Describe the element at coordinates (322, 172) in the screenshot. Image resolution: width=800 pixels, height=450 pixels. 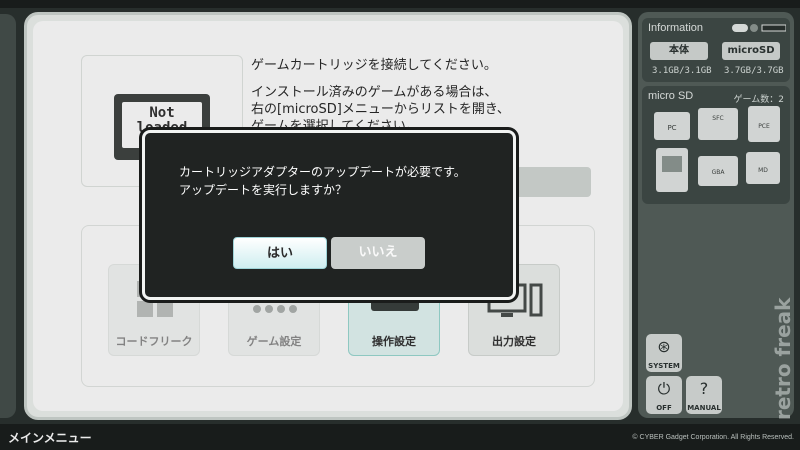
I see `dialog-message-line1: カートリッジアダプターのアップデートが必要です。` at that location.